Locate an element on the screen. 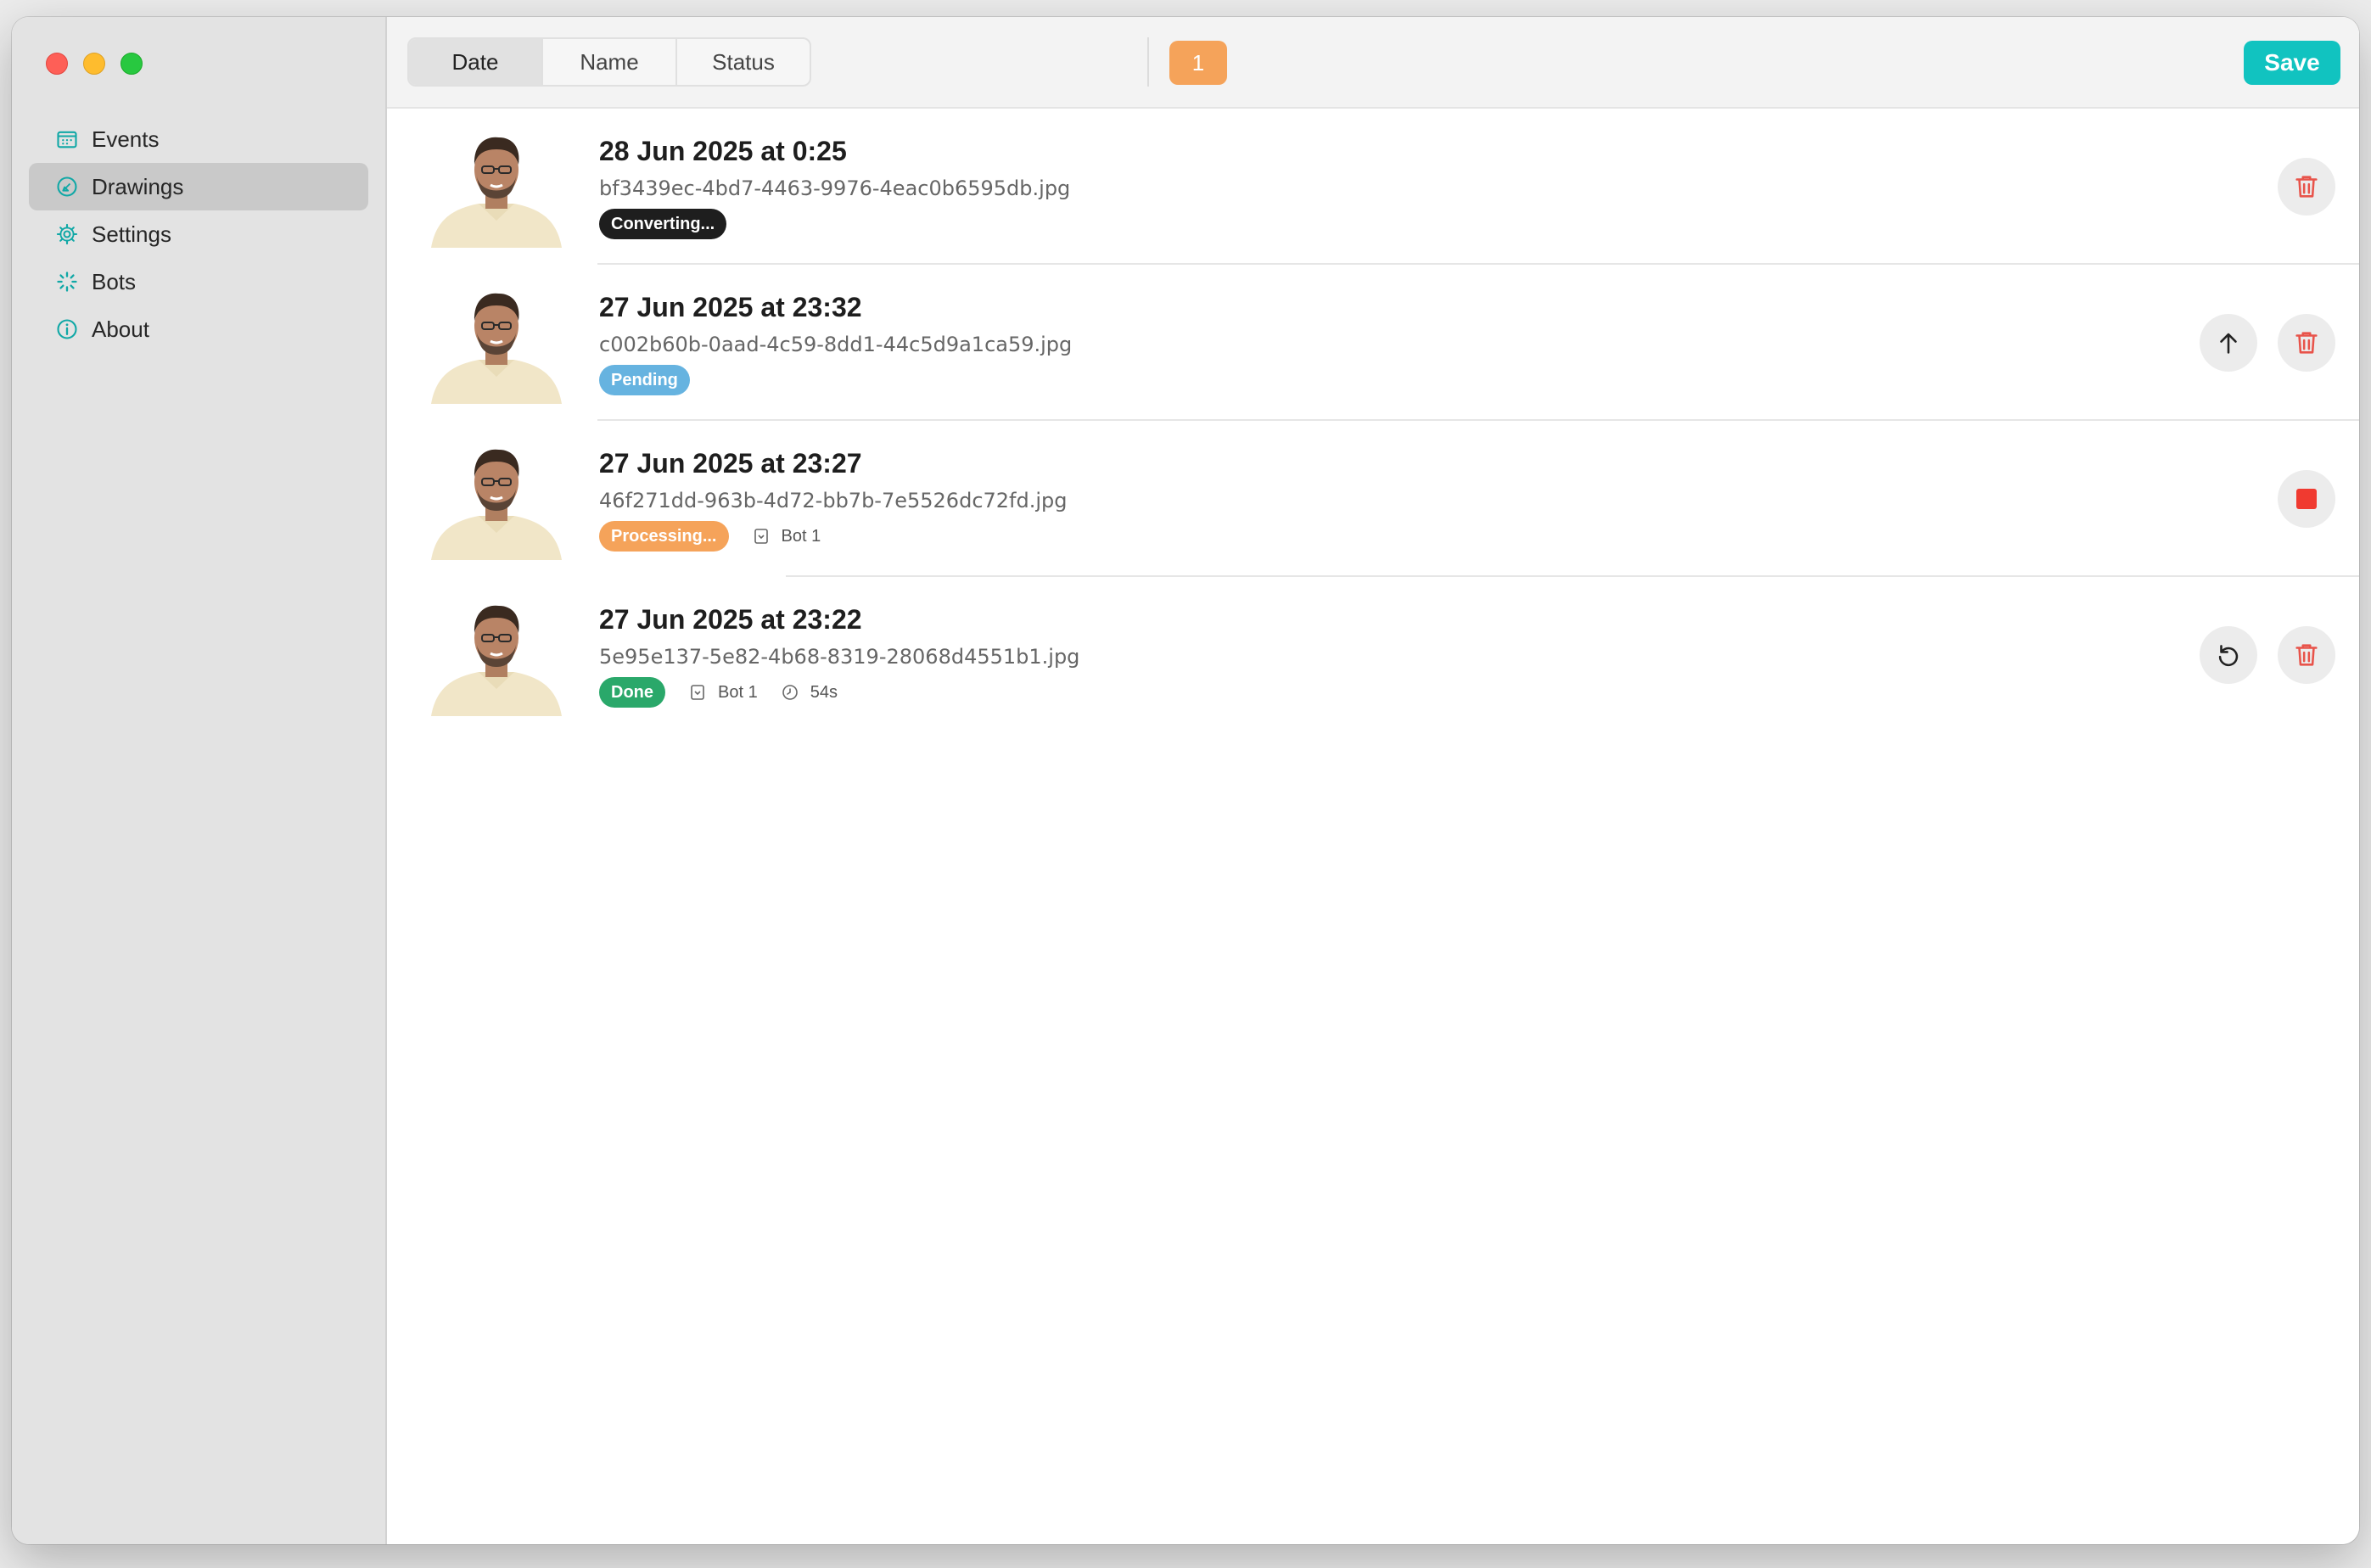 This screenshot has height=1568, width=2371. queue-count-badge: 1 is located at coordinates (1198, 63).